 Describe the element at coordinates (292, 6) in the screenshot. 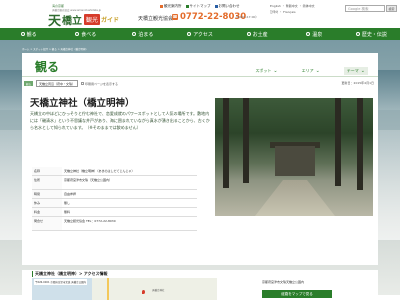

I see `language-links: English ・ 繁體中文 ・ 简体中文` at that location.